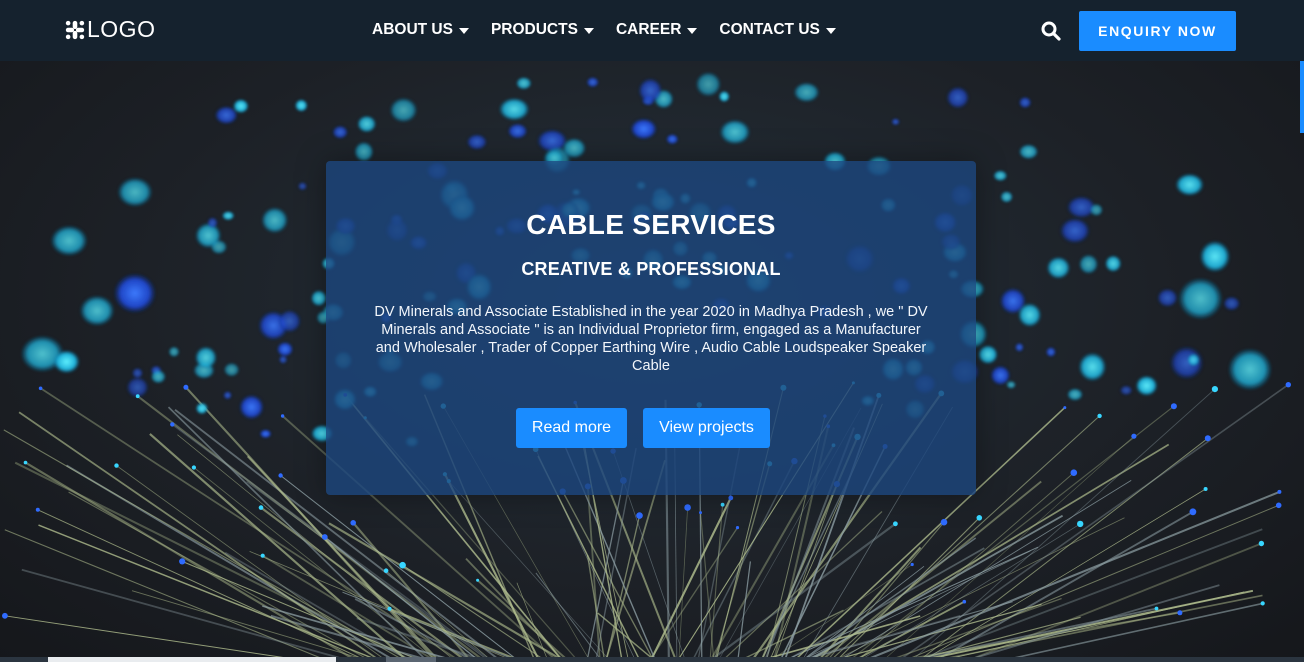 The height and width of the screenshot is (662, 1304). I want to click on logo: LOGO, so click(109, 29).